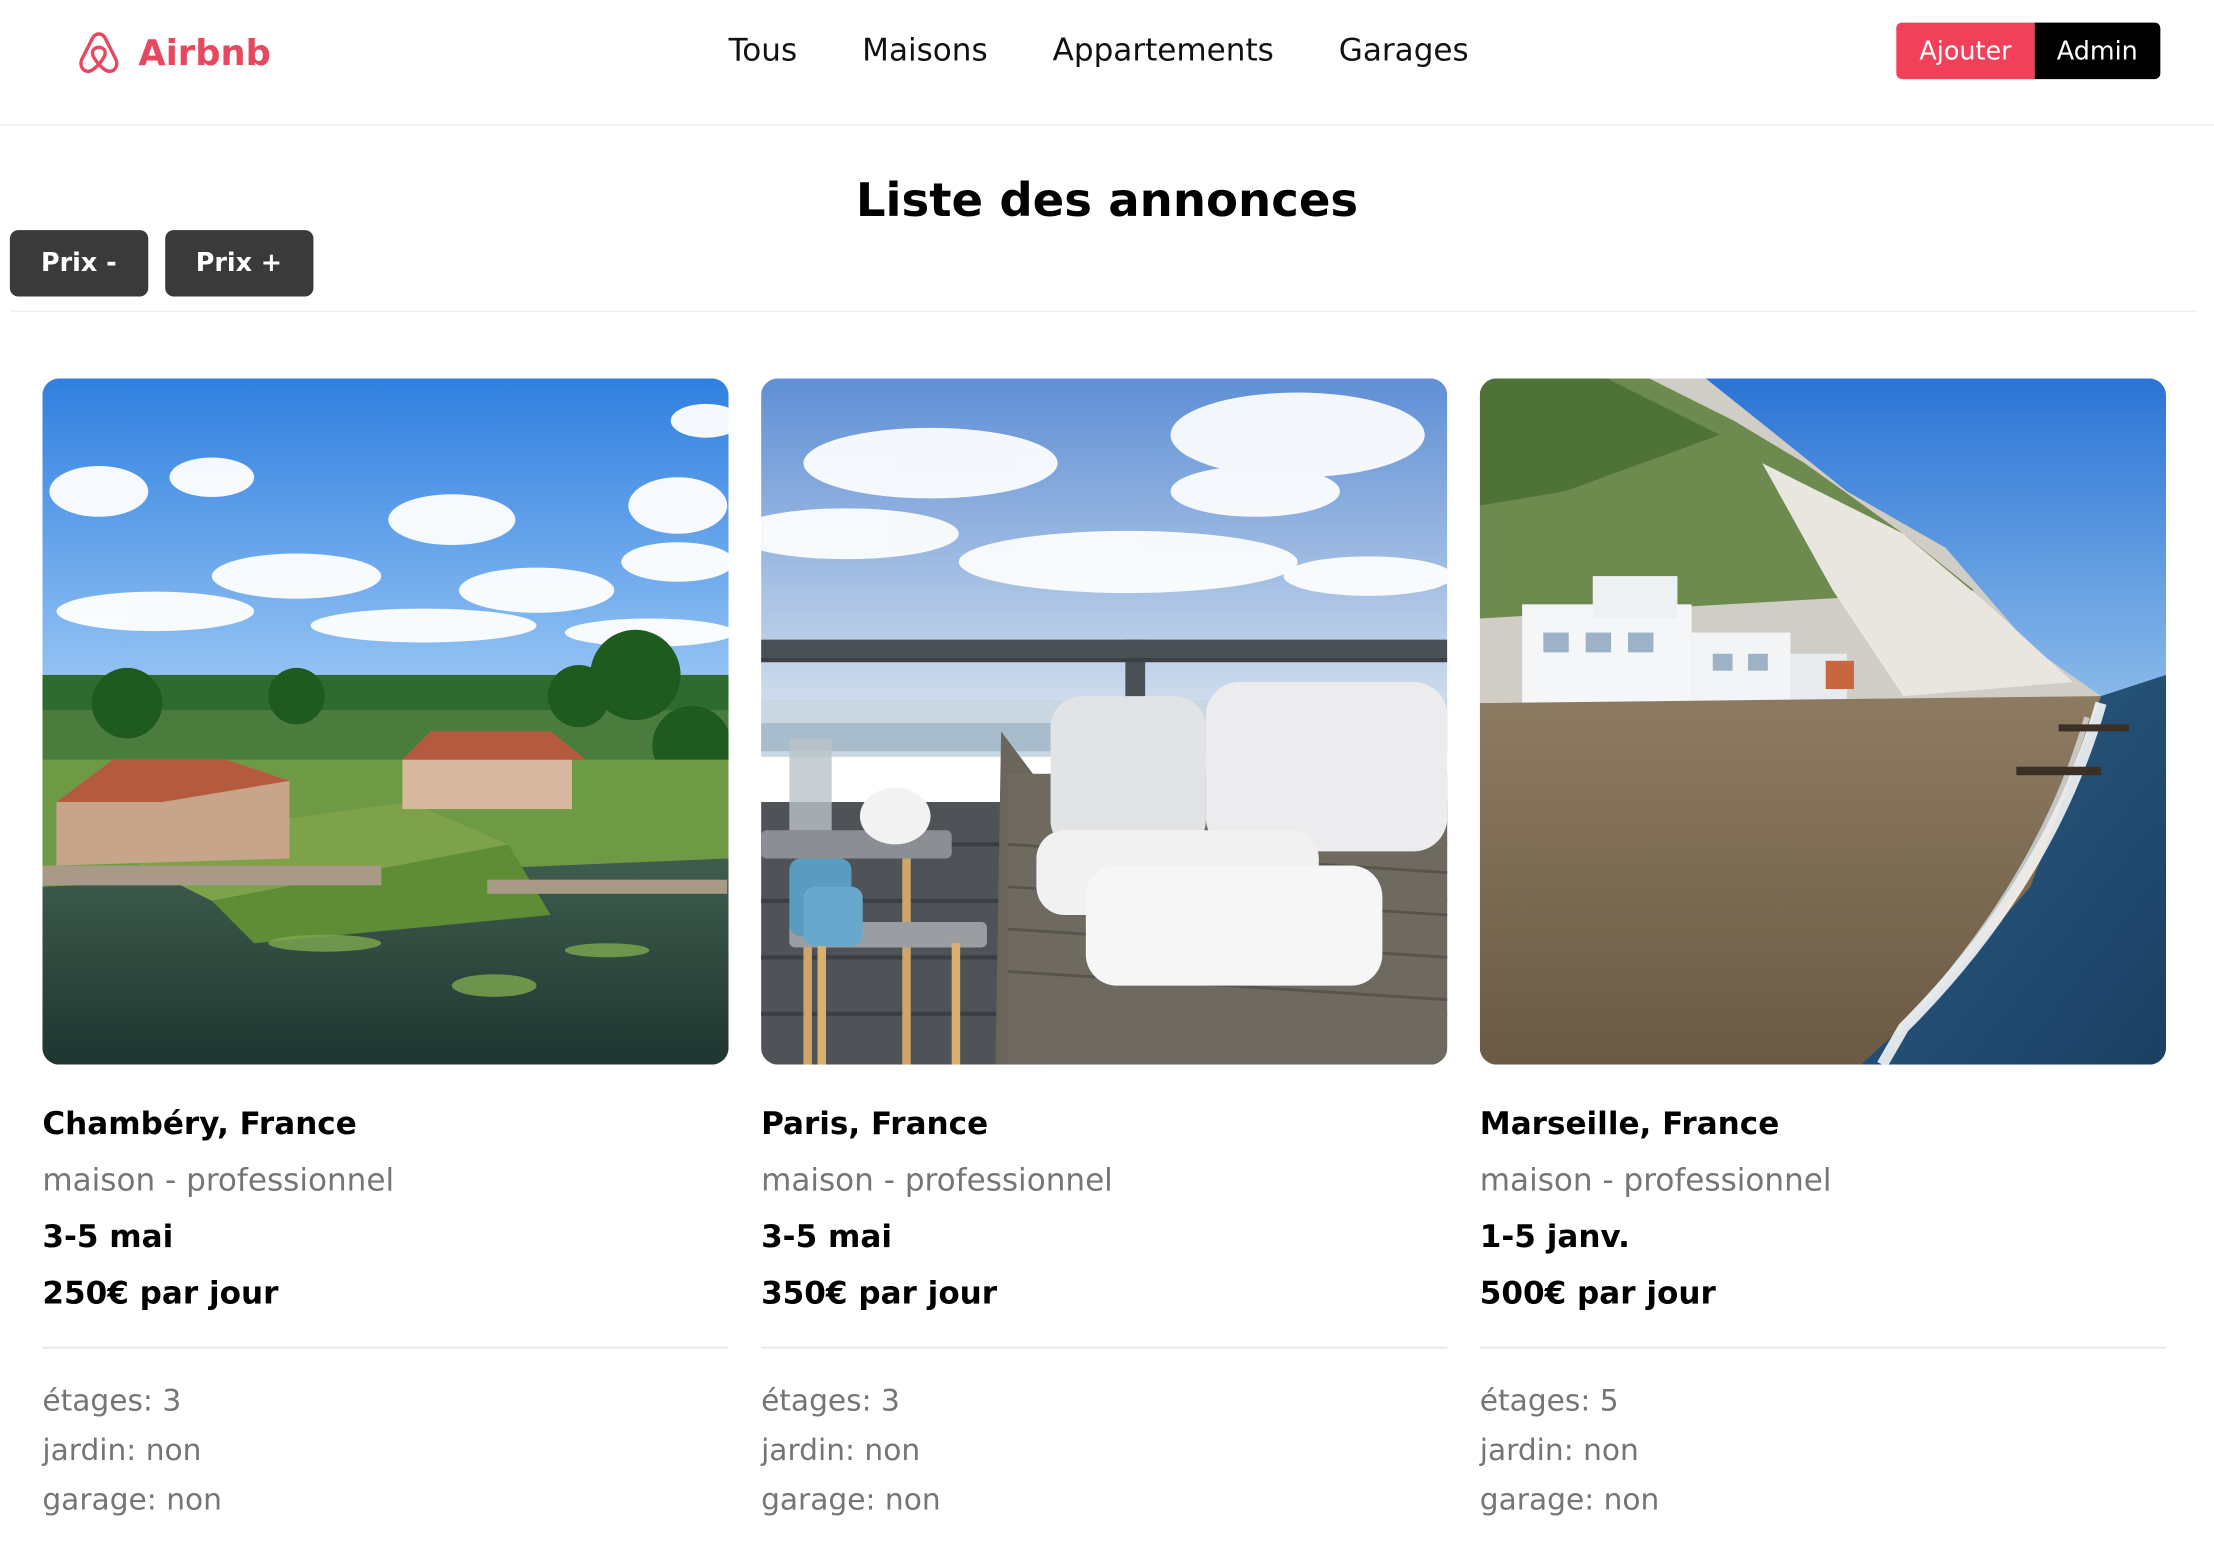  Describe the element at coordinates (1554, 1237) in the screenshot. I see `listing-dates: 1-5 janv.` at that location.